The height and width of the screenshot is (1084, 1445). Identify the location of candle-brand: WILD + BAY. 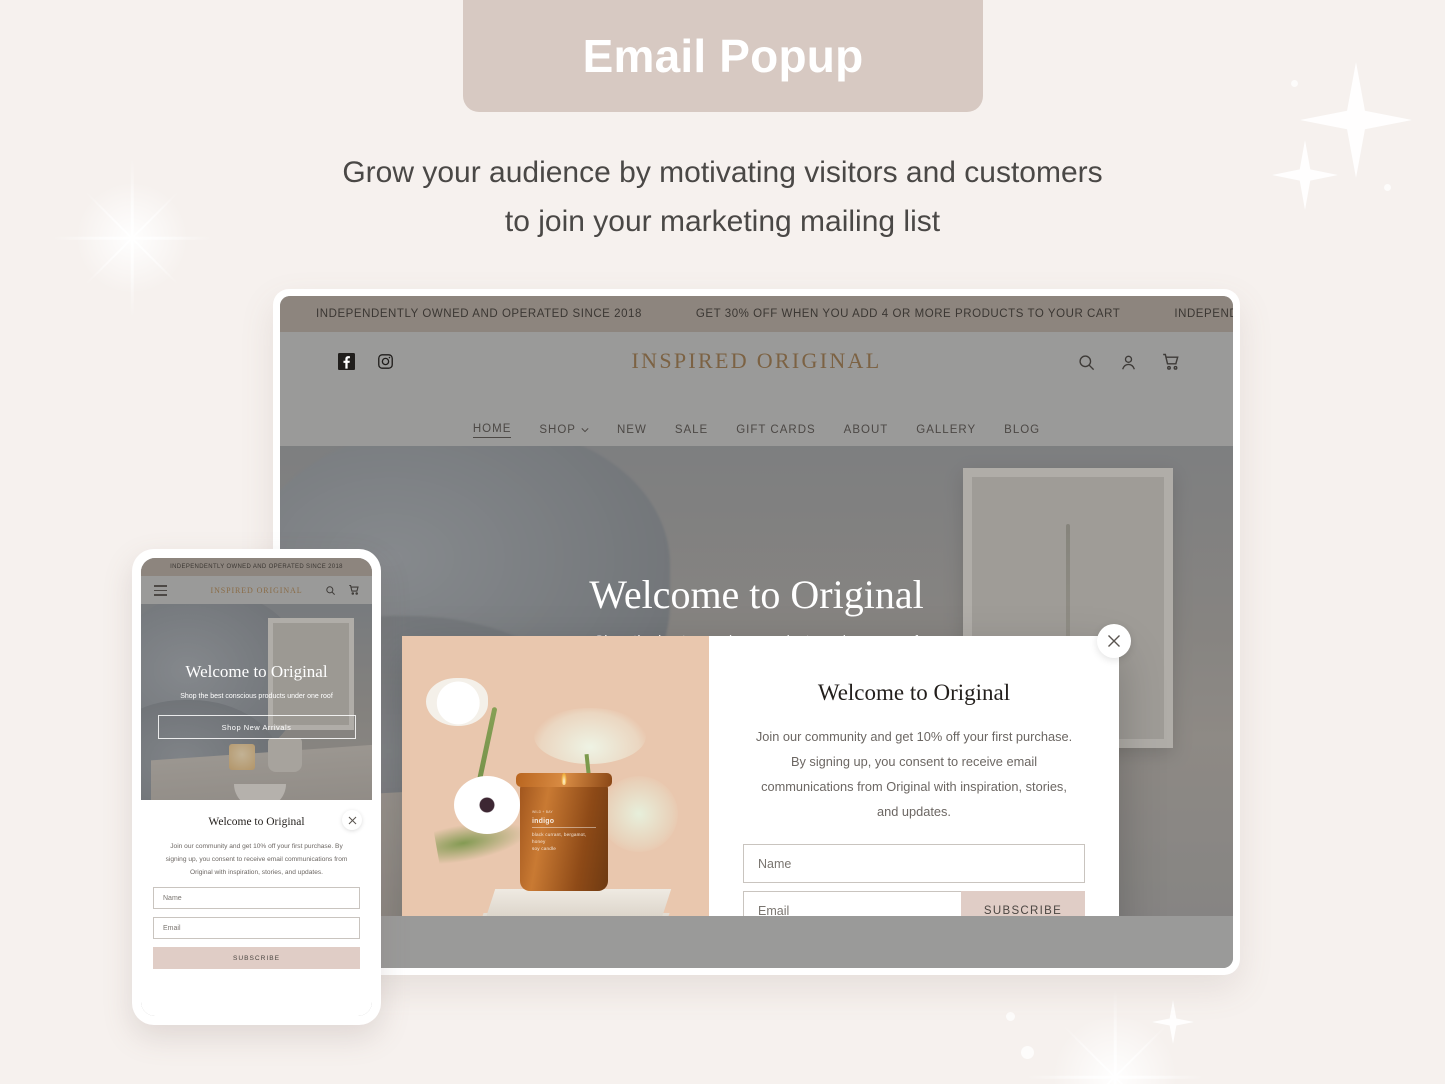
(542, 812).